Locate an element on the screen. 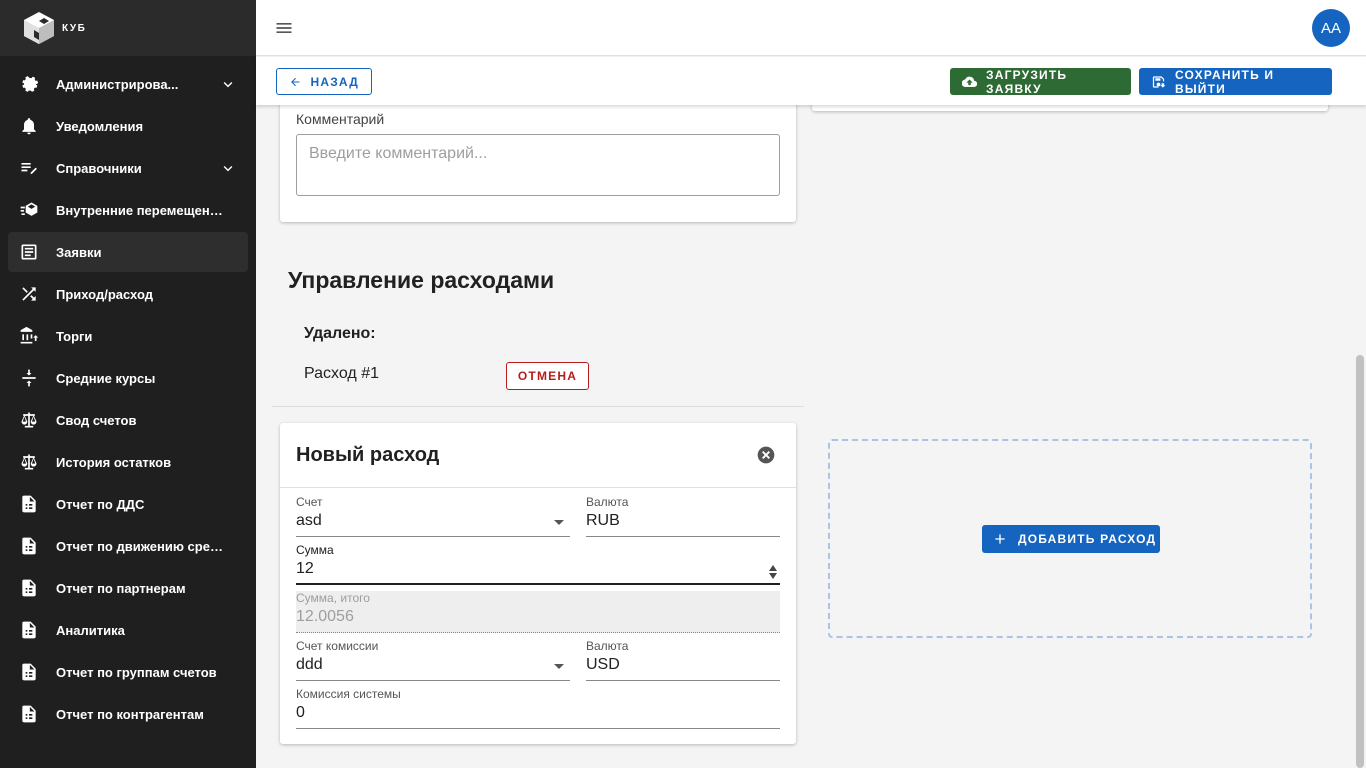  sidebar-item-label: Отчет по ДДС is located at coordinates (100, 504).